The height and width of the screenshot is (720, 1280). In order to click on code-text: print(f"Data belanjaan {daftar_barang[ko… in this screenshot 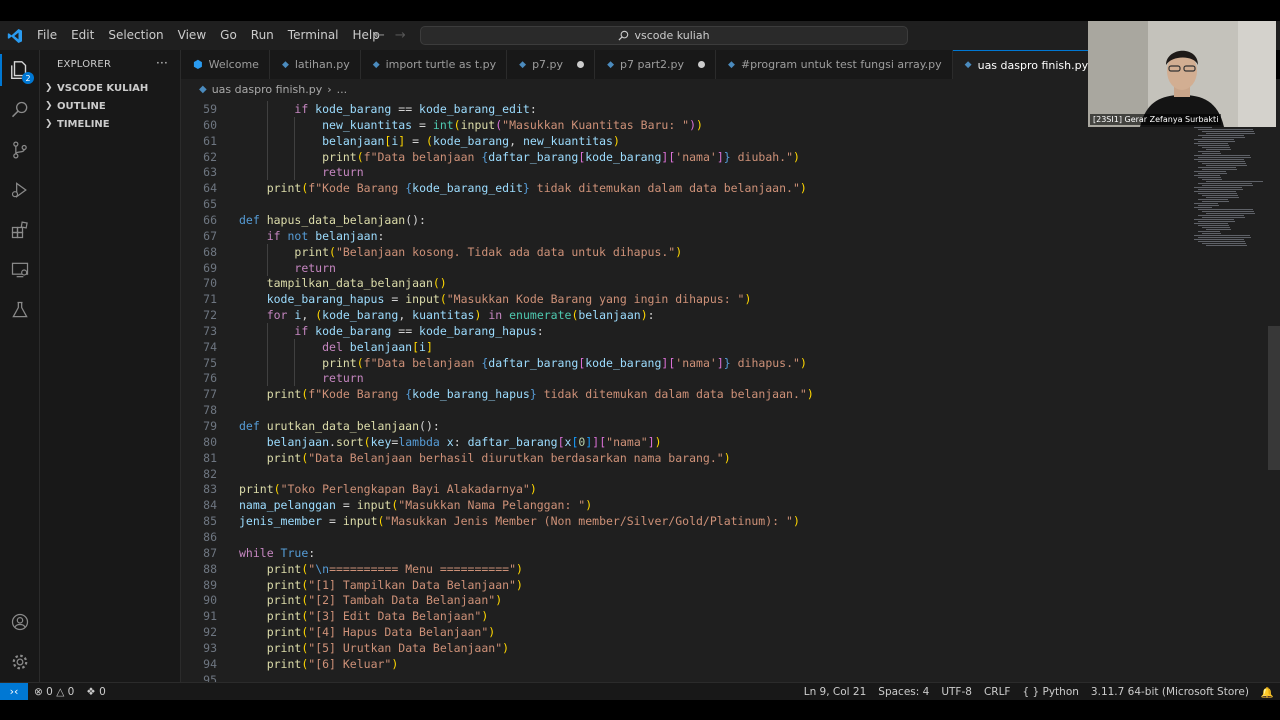, I will do `click(519, 157)`.